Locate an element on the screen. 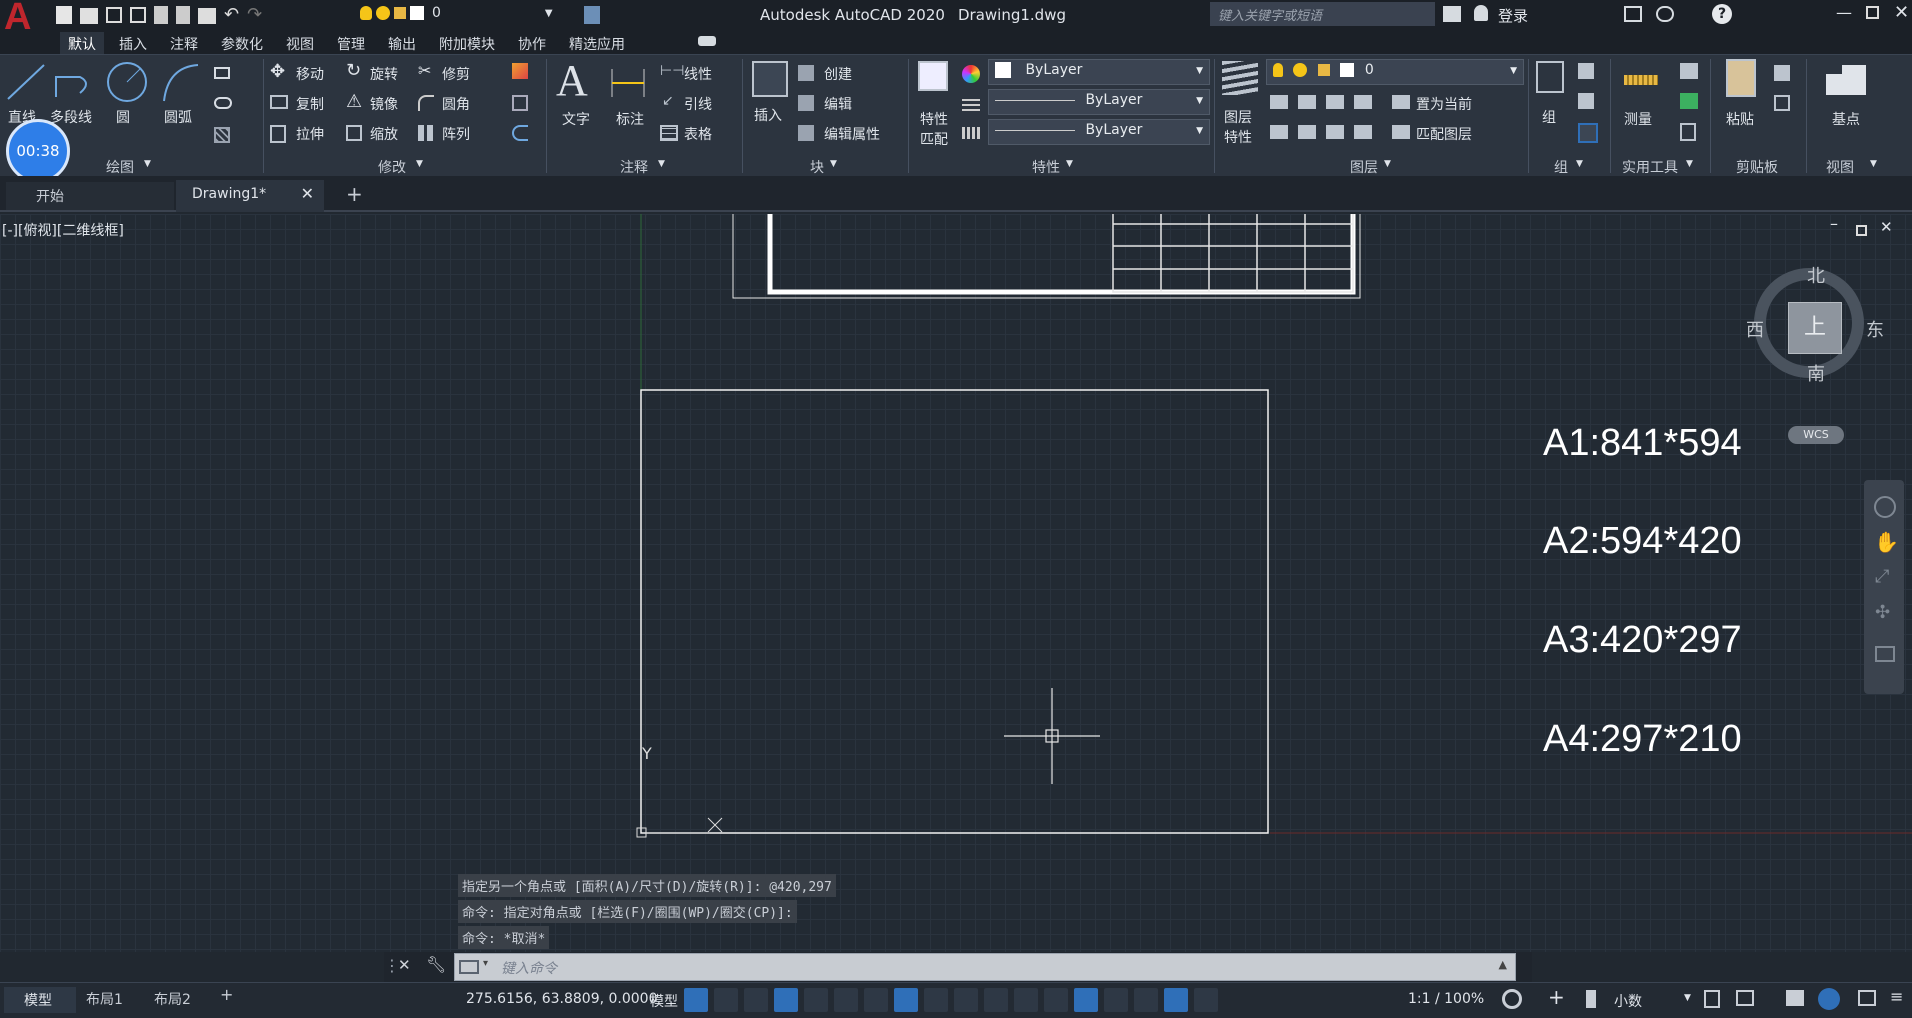  move-tool: 移动 is located at coordinates (310, 74).